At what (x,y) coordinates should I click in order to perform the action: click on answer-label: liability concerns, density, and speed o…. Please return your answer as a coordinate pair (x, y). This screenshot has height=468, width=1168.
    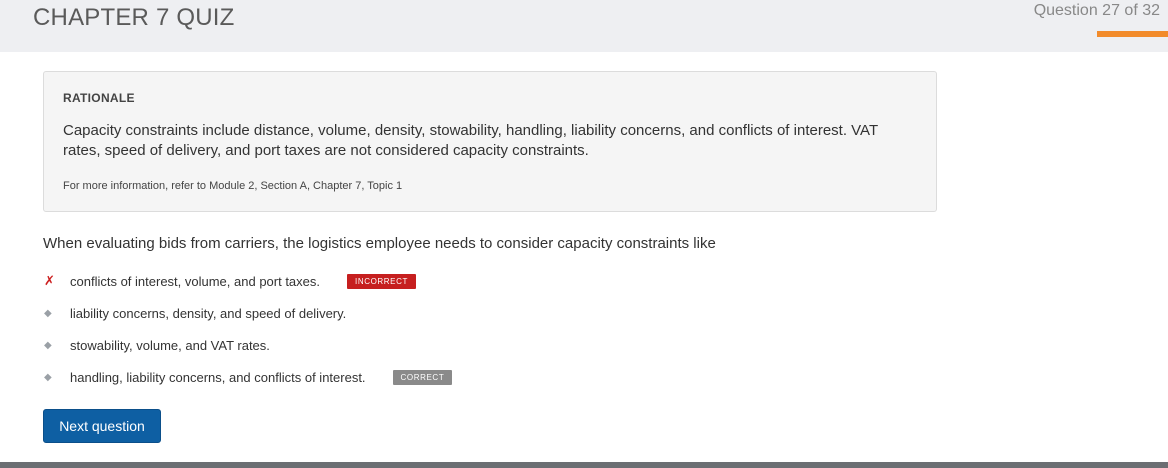
    Looking at the image, I should click on (208, 313).